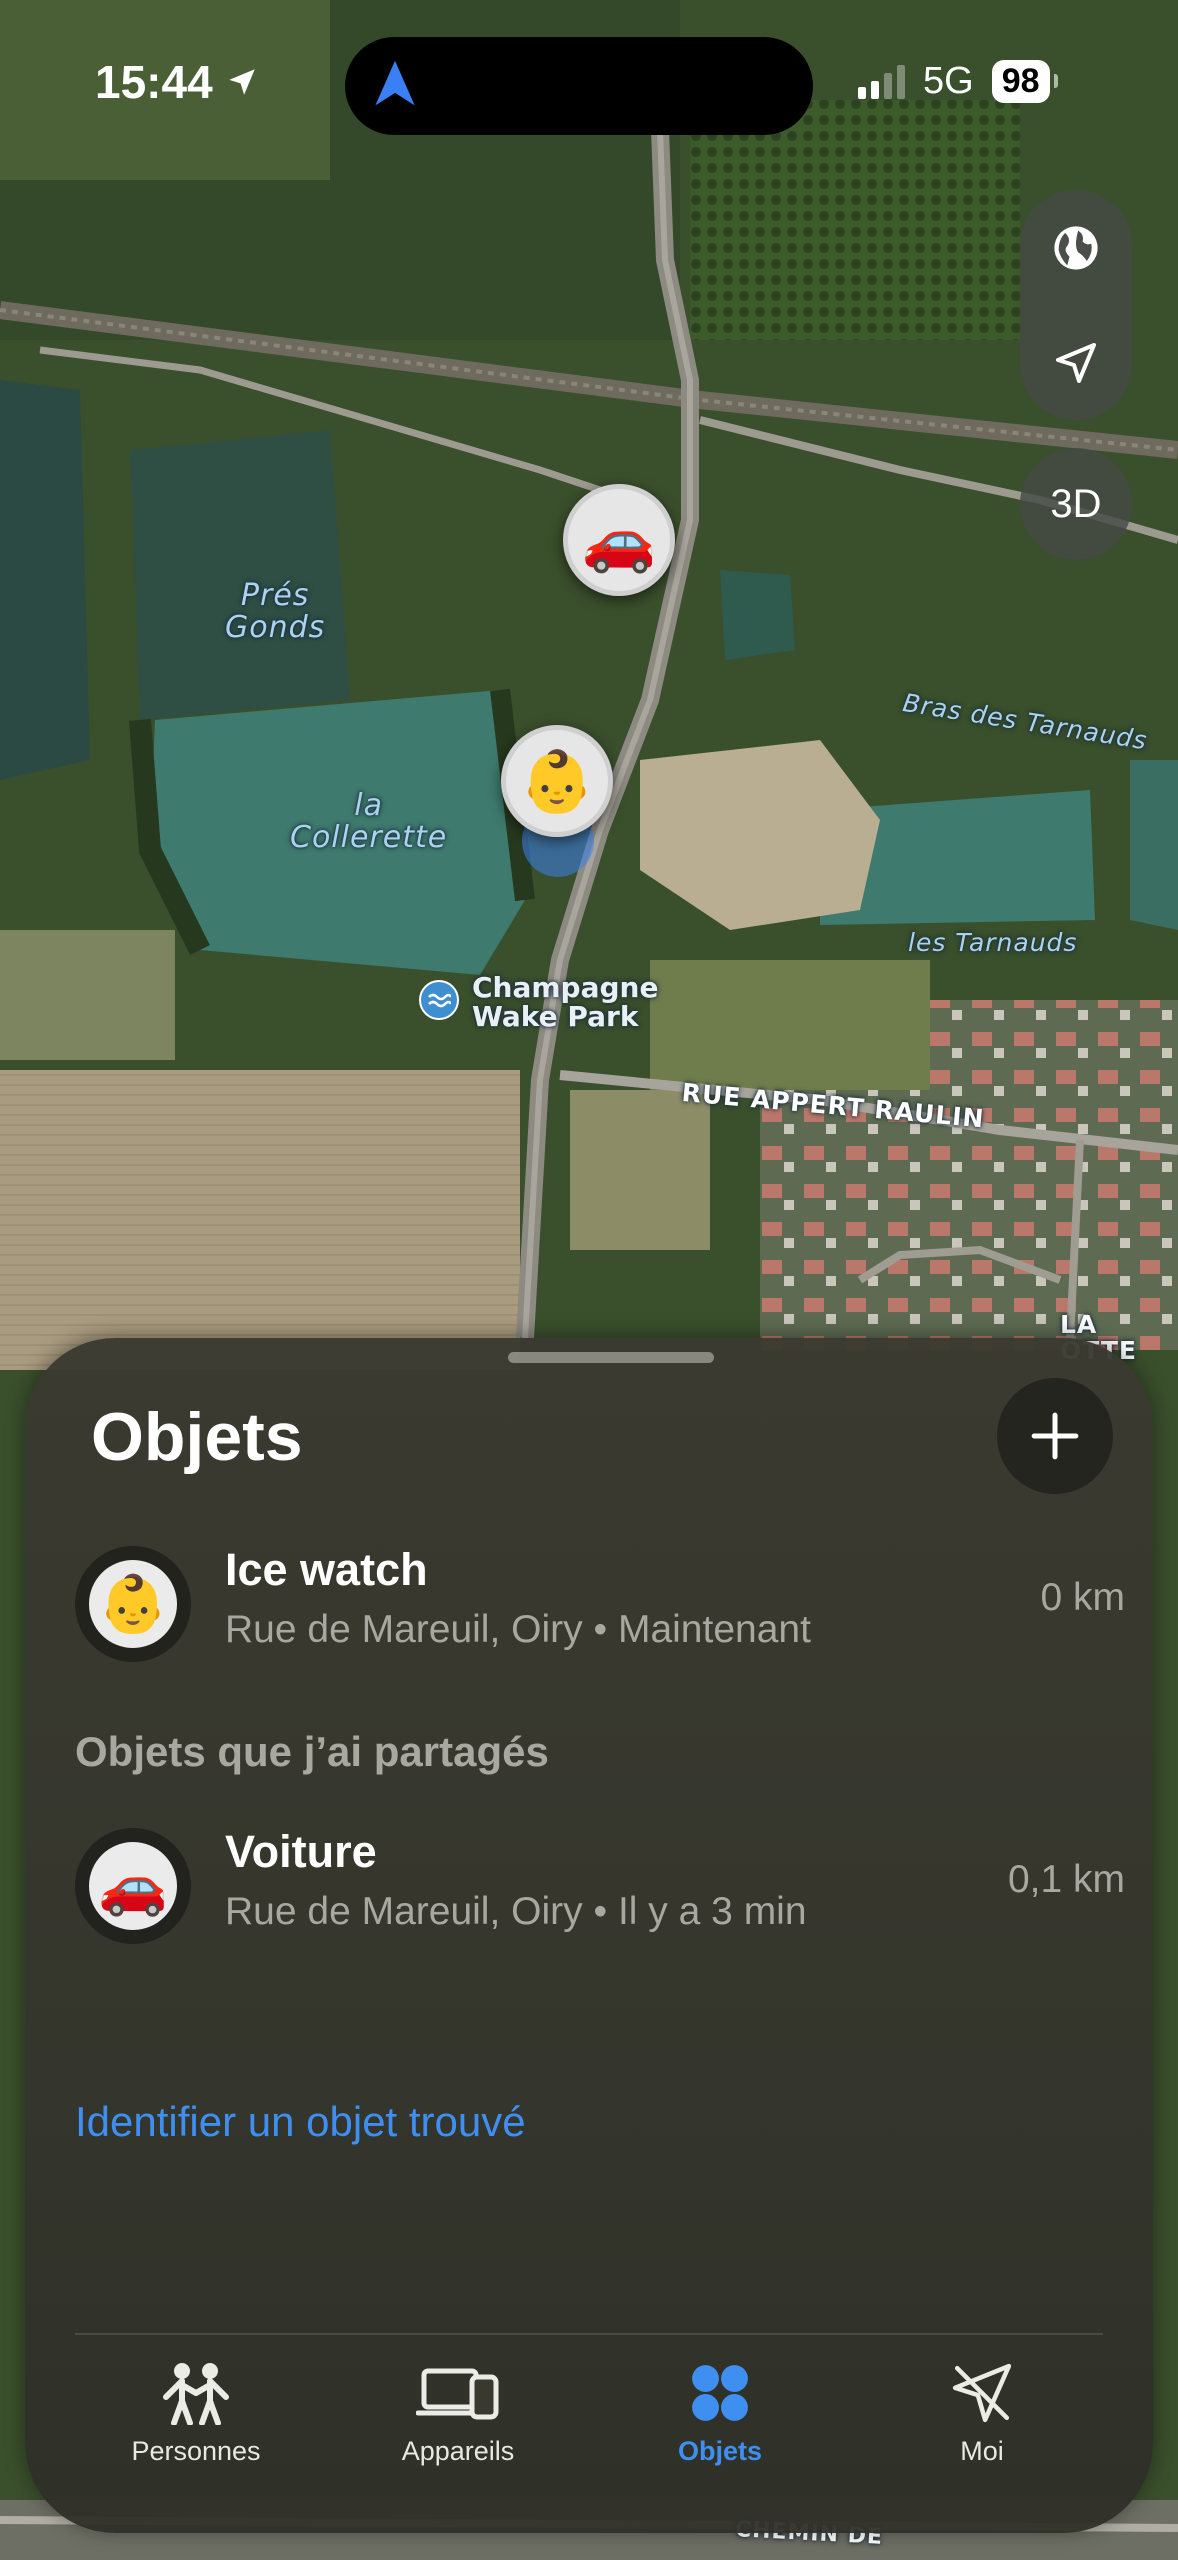 This screenshot has height=2560, width=1178. What do you see at coordinates (241, 82) in the screenshot?
I see `location-services-icon` at bounding box center [241, 82].